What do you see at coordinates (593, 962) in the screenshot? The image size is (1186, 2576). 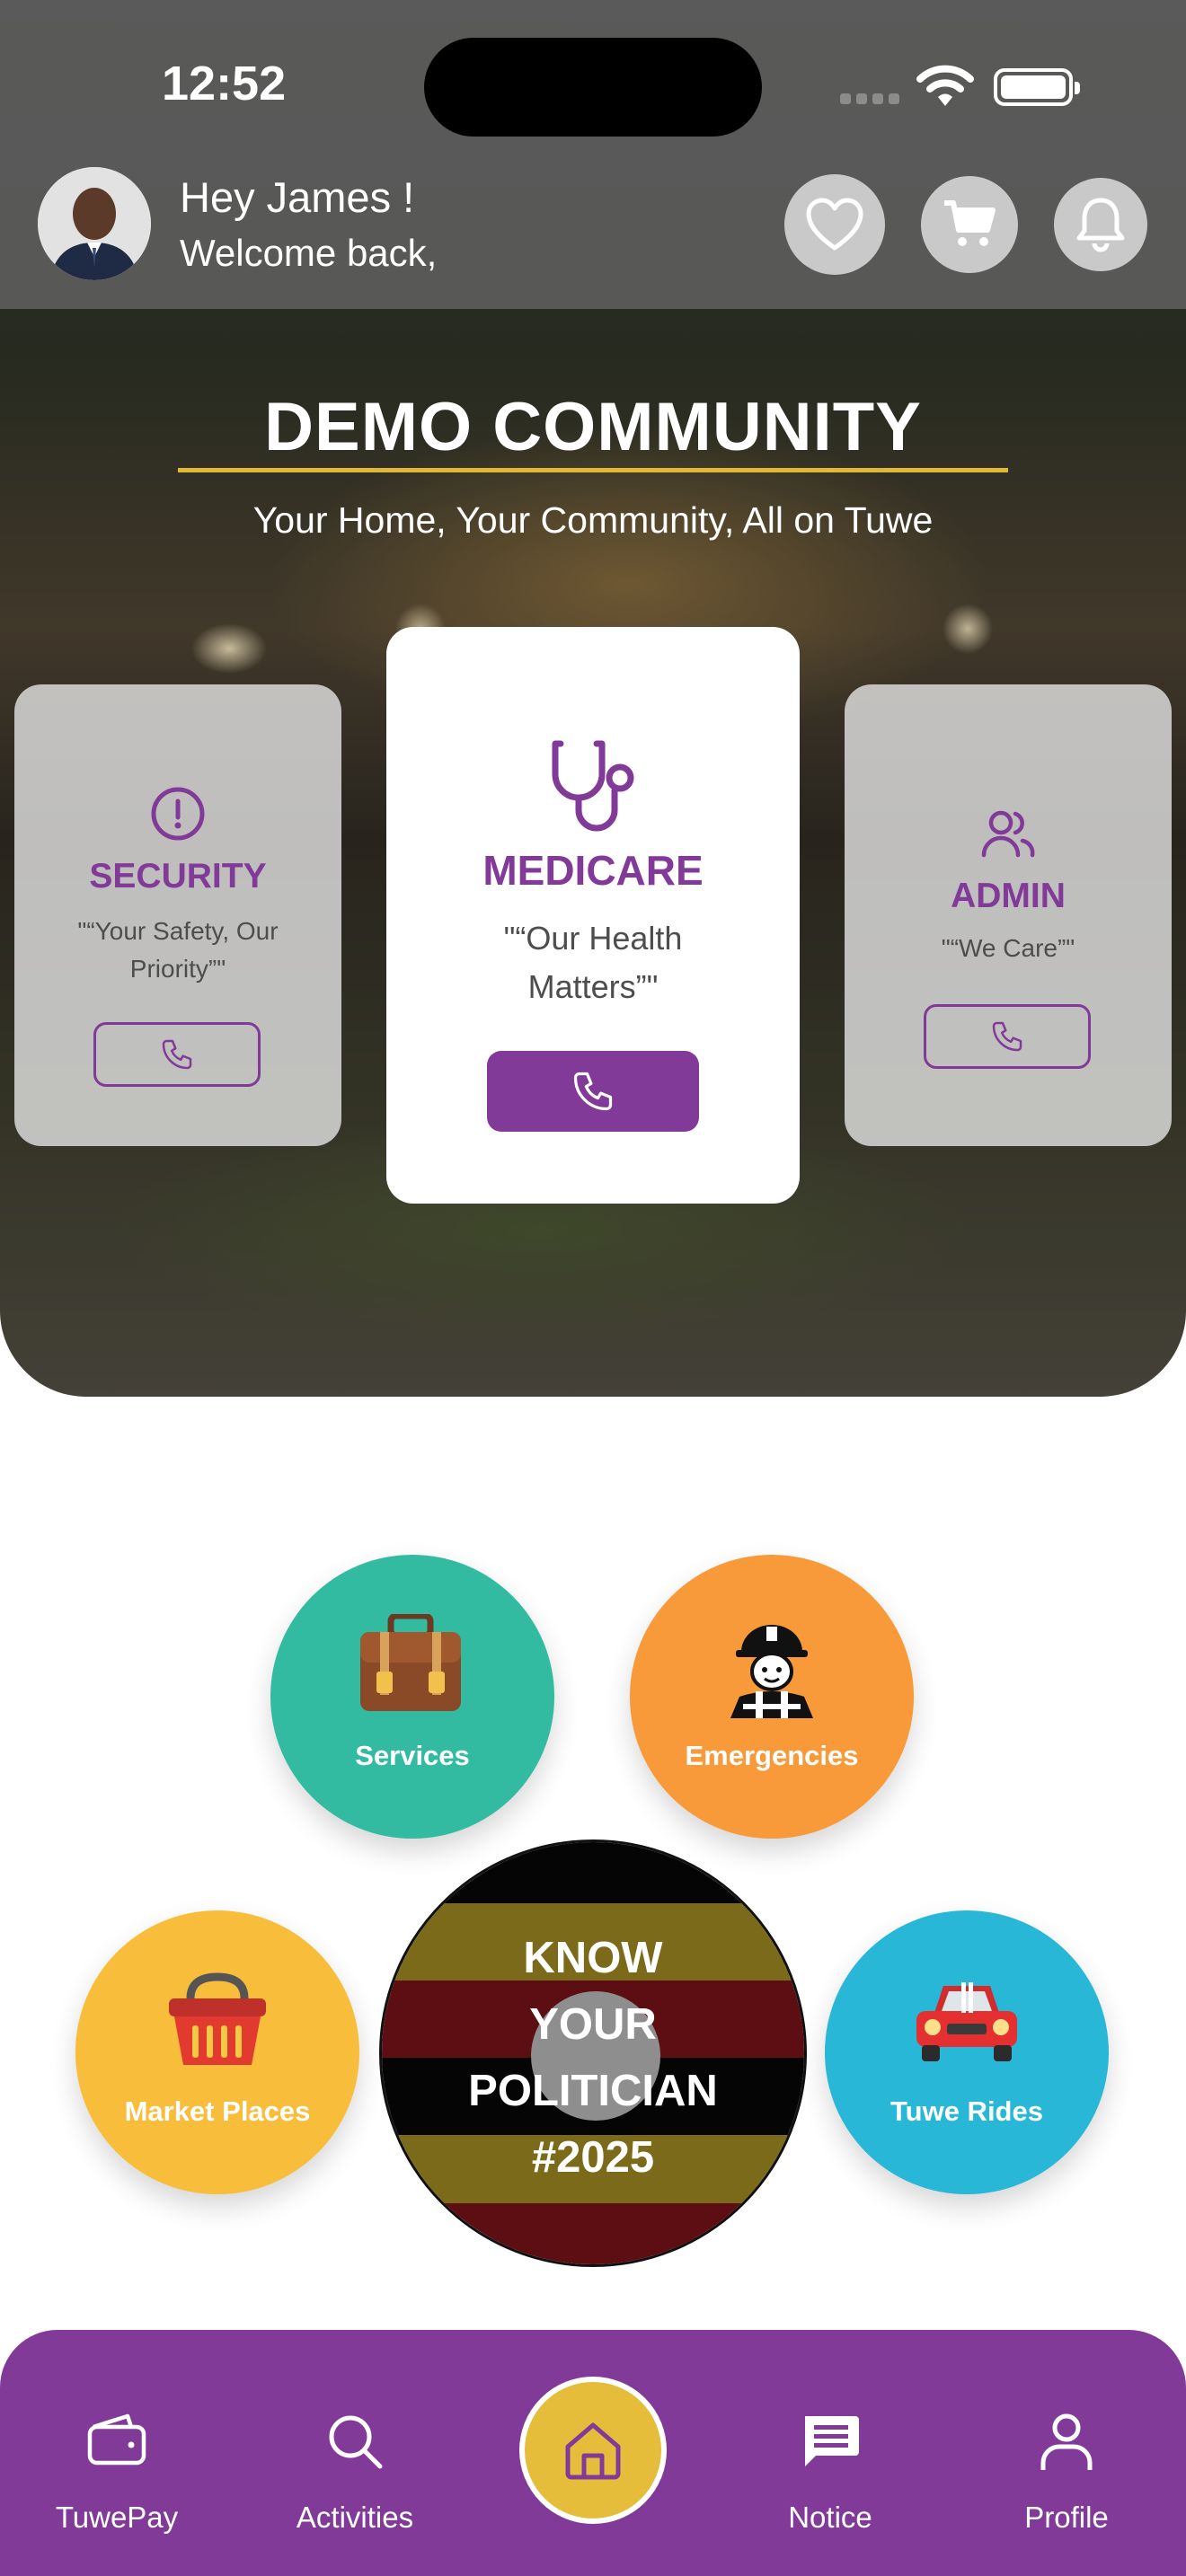 I see `medicare-card-quote: "“Our Health Matters”"` at bounding box center [593, 962].